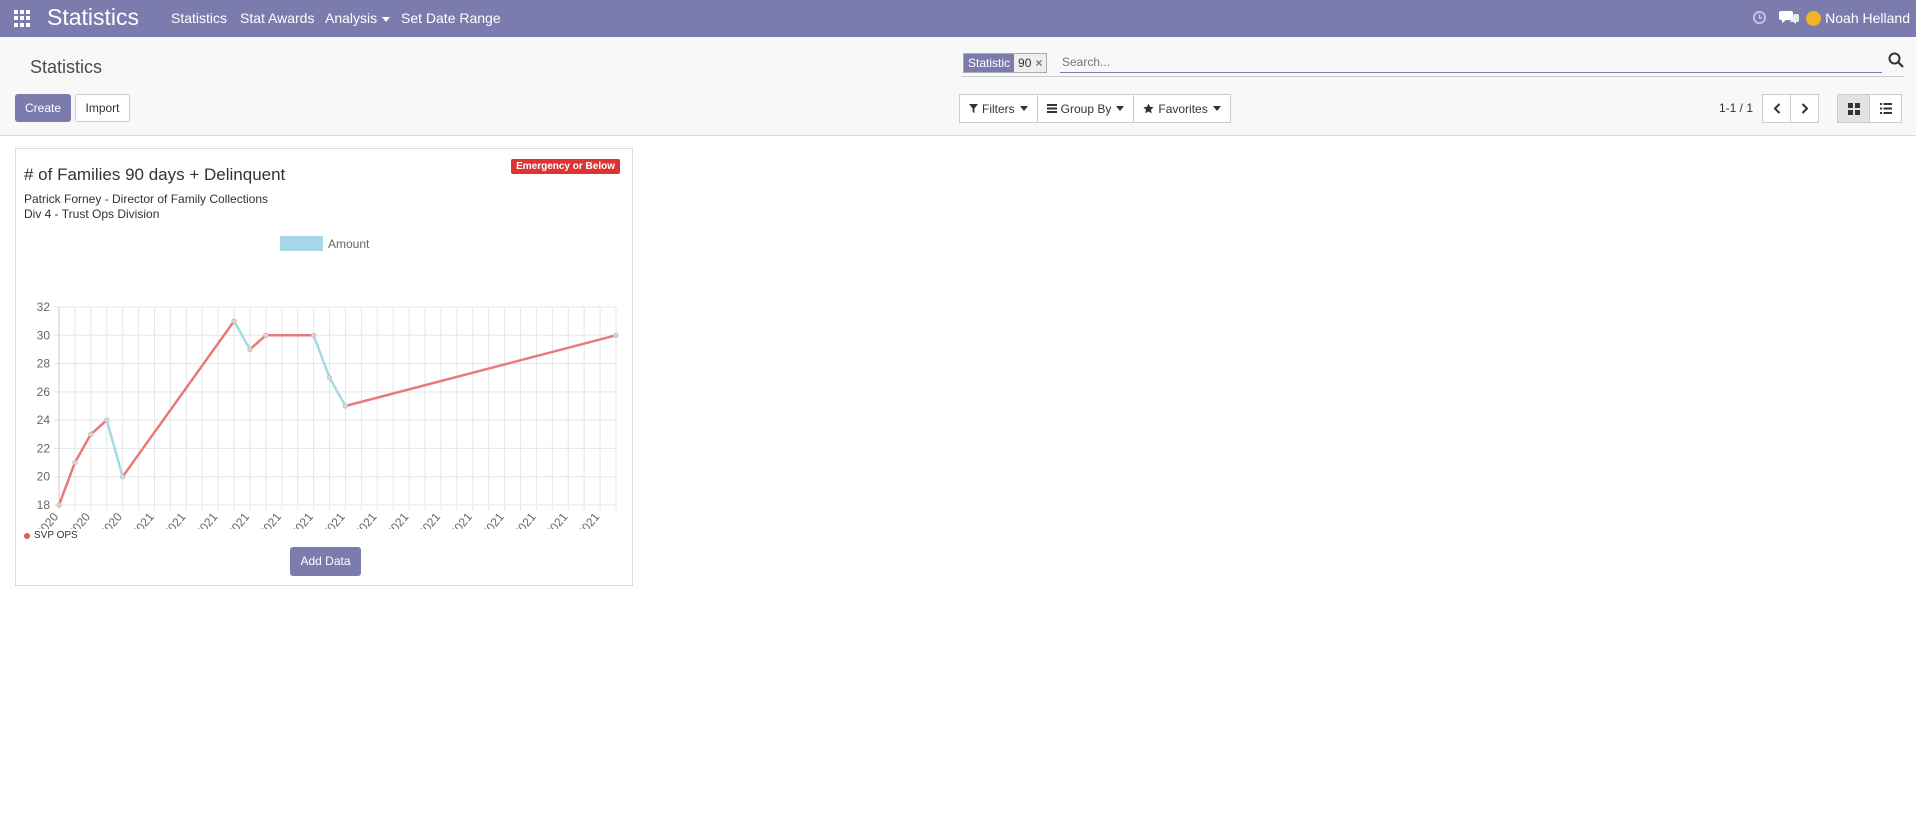 This screenshot has height=837, width=1916. Describe the element at coordinates (155, 174) in the screenshot. I see `card-title: # of Families 90 days + Delinquent` at that location.